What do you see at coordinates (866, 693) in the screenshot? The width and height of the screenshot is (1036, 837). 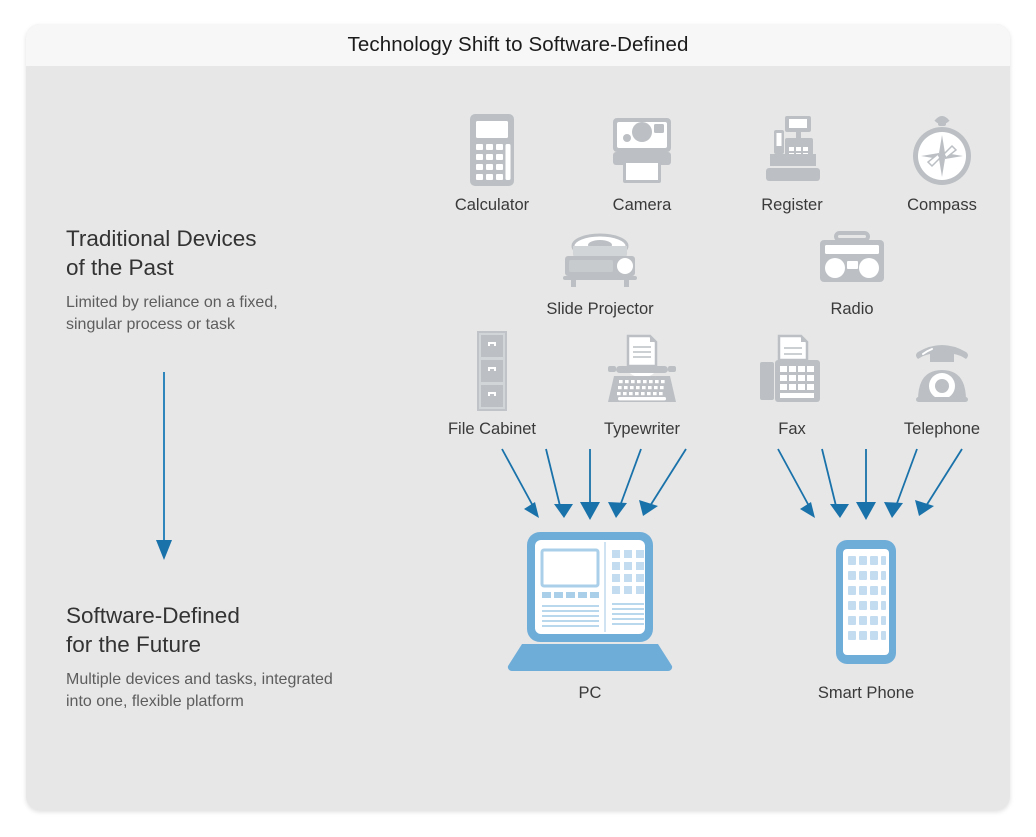 I see `device-label: Smart Phone` at bounding box center [866, 693].